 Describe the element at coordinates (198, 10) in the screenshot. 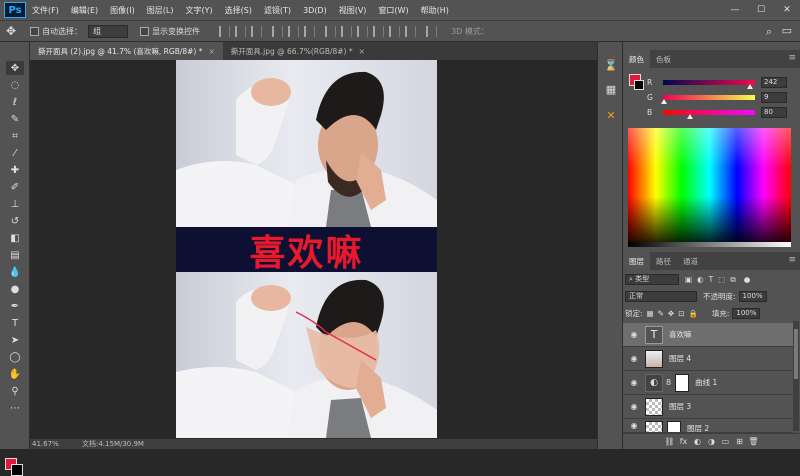

I see `menu-type: 文字(Y)` at that location.